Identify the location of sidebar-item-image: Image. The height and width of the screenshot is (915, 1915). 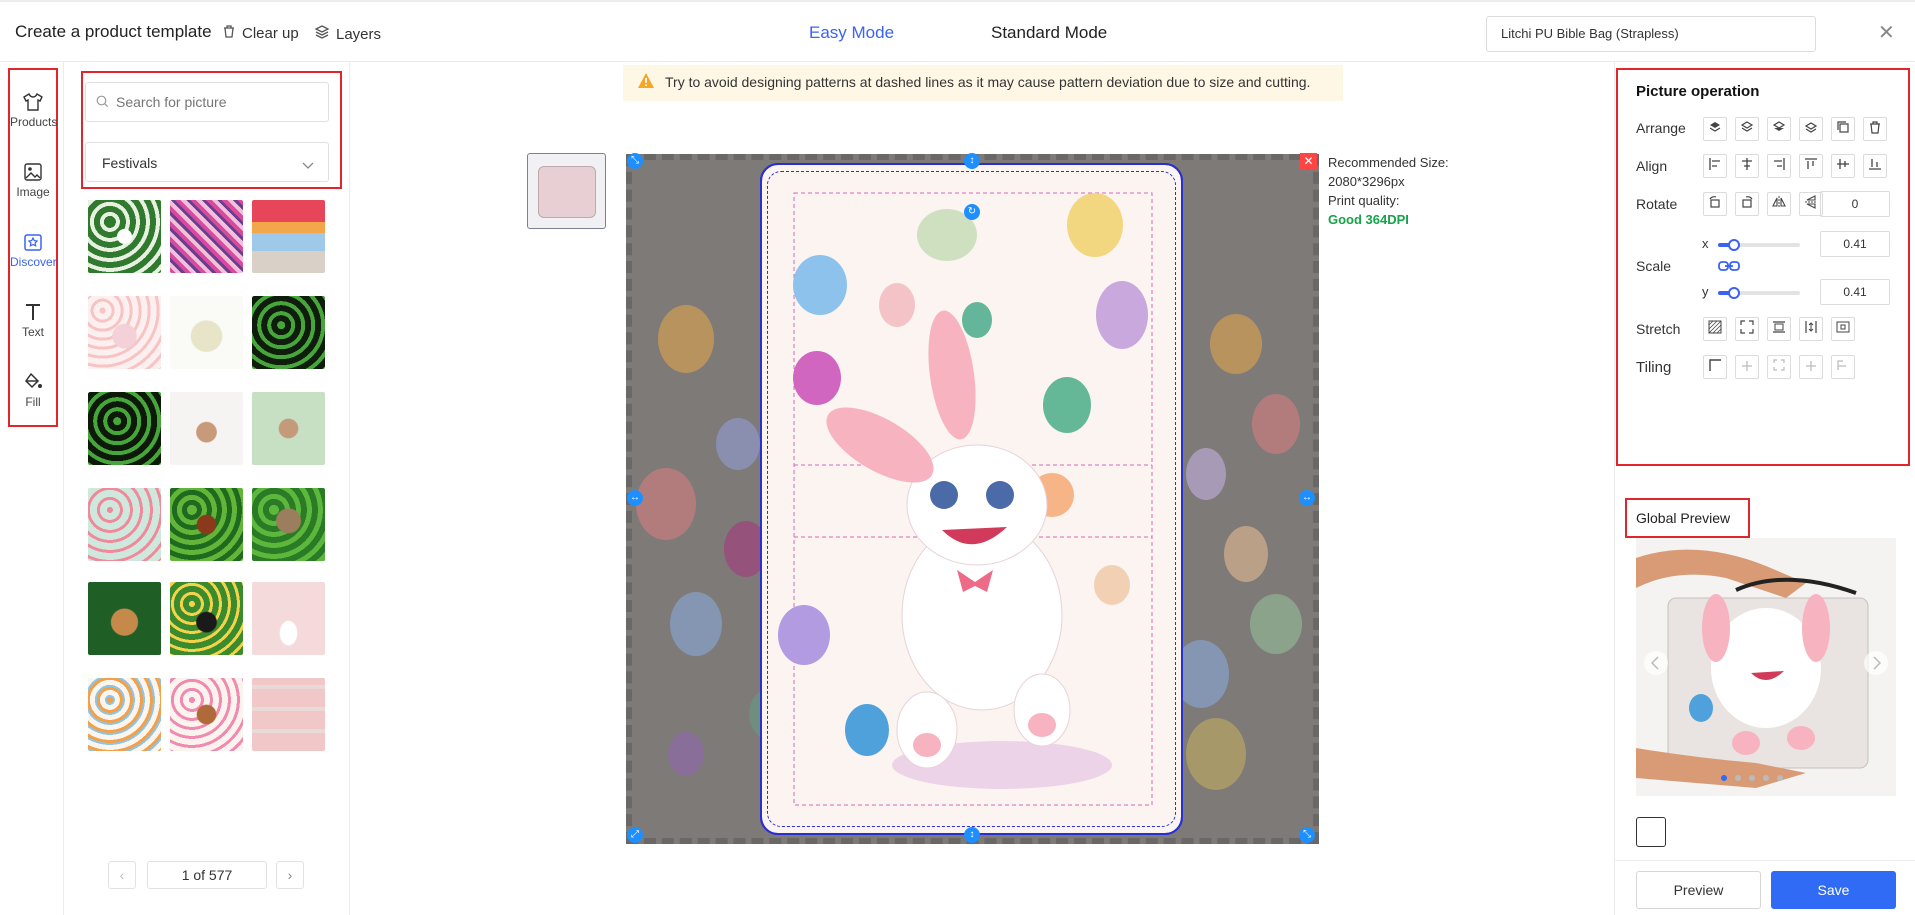
(33, 180).